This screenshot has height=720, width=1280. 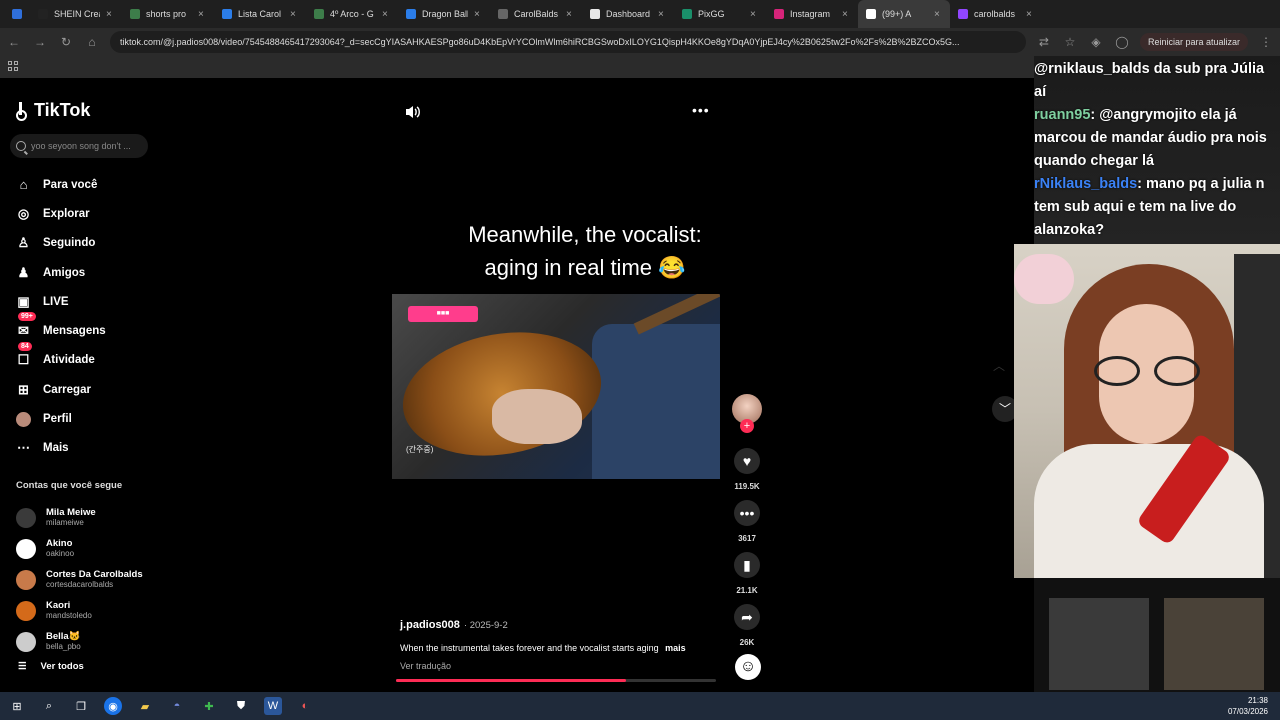 What do you see at coordinates (1044, 42) in the screenshot?
I see `translate-icon: ⇄` at bounding box center [1044, 42].